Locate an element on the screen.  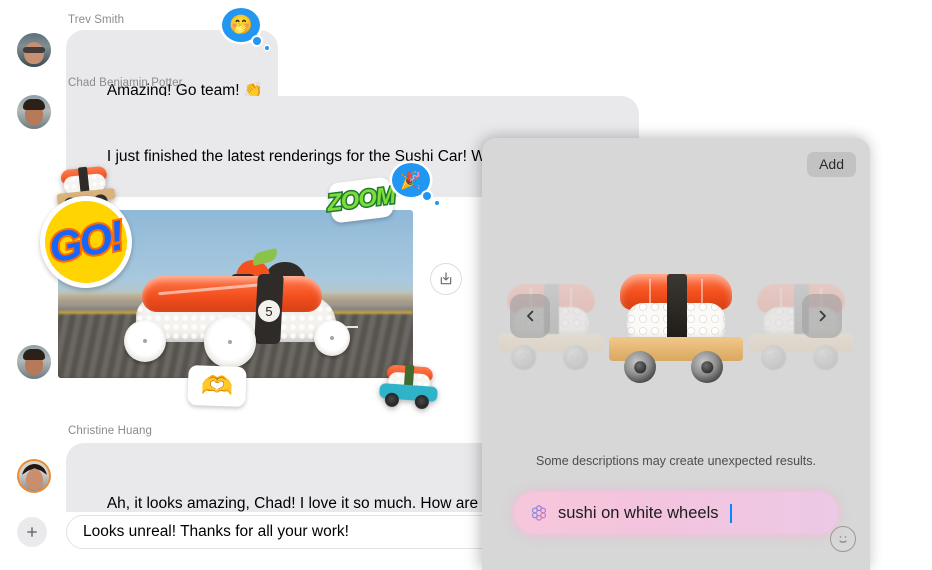
sticker-heart-hands-emoji: 🫶 is located at coordinates (217, 386).